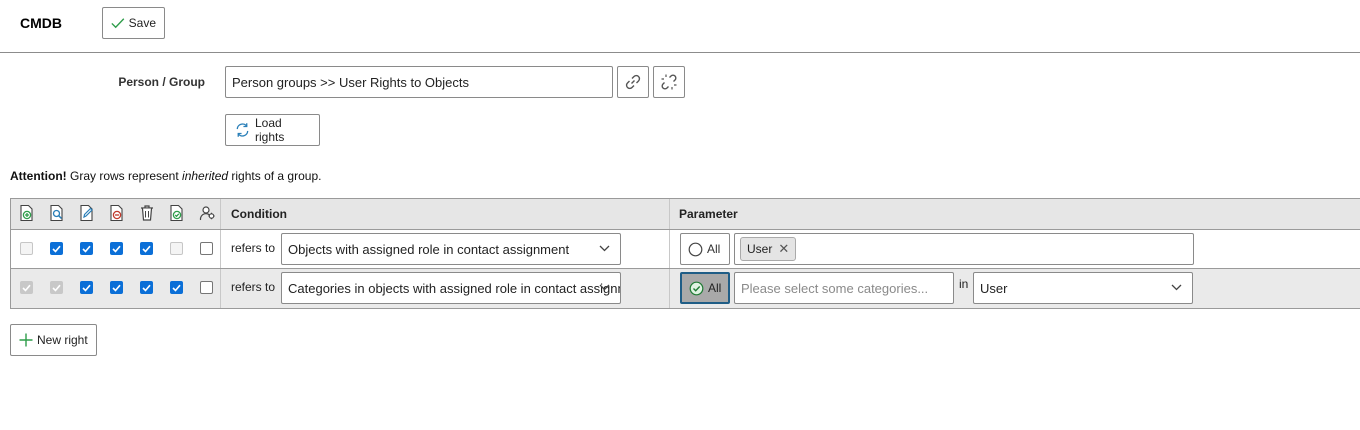 This screenshot has width=1360, height=430. What do you see at coordinates (142, 23) in the screenshot?
I see `save-label: Save` at bounding box center [142, 23].